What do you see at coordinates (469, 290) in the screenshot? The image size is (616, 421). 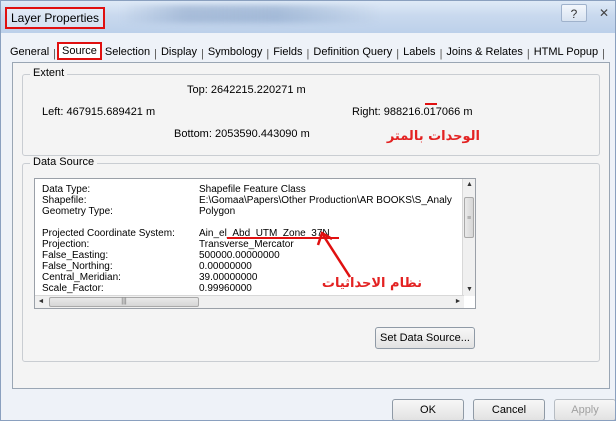 I see `scroll-down-arrow-icon: ▼` at bounding box center [469, 290].